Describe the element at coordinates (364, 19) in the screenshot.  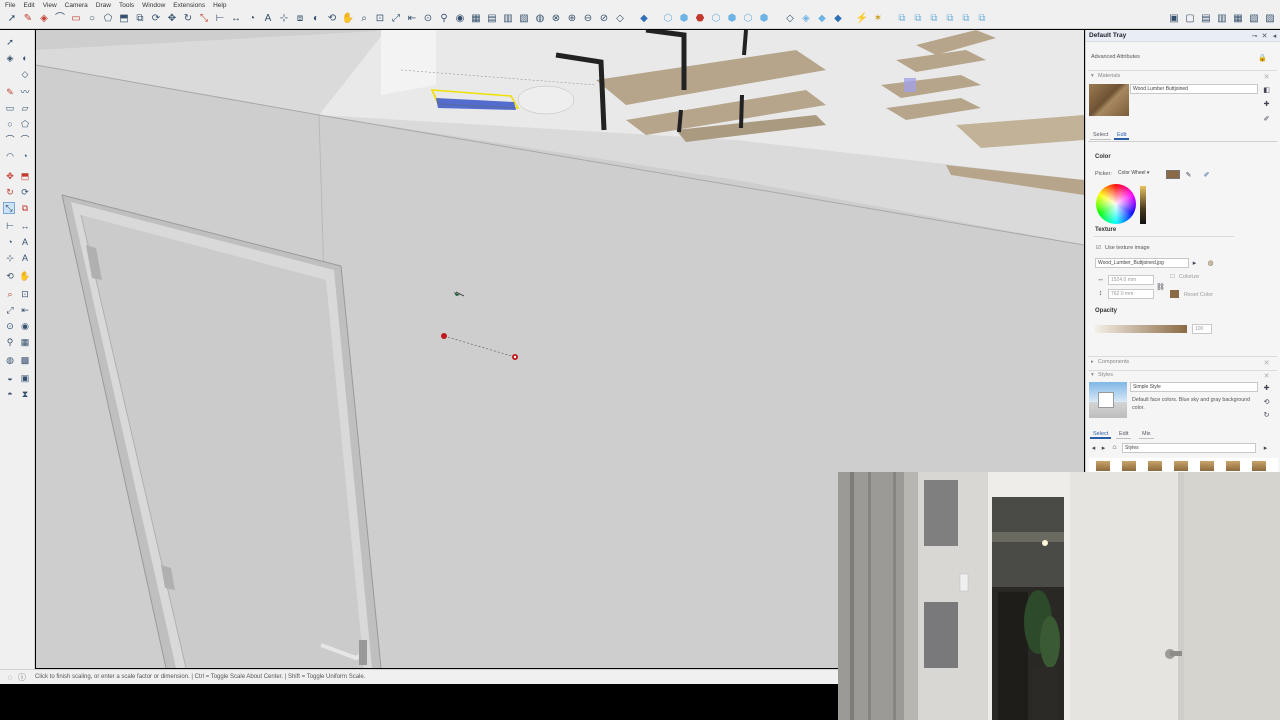
I see `zoom-tool-icon: ⌕` at that location.